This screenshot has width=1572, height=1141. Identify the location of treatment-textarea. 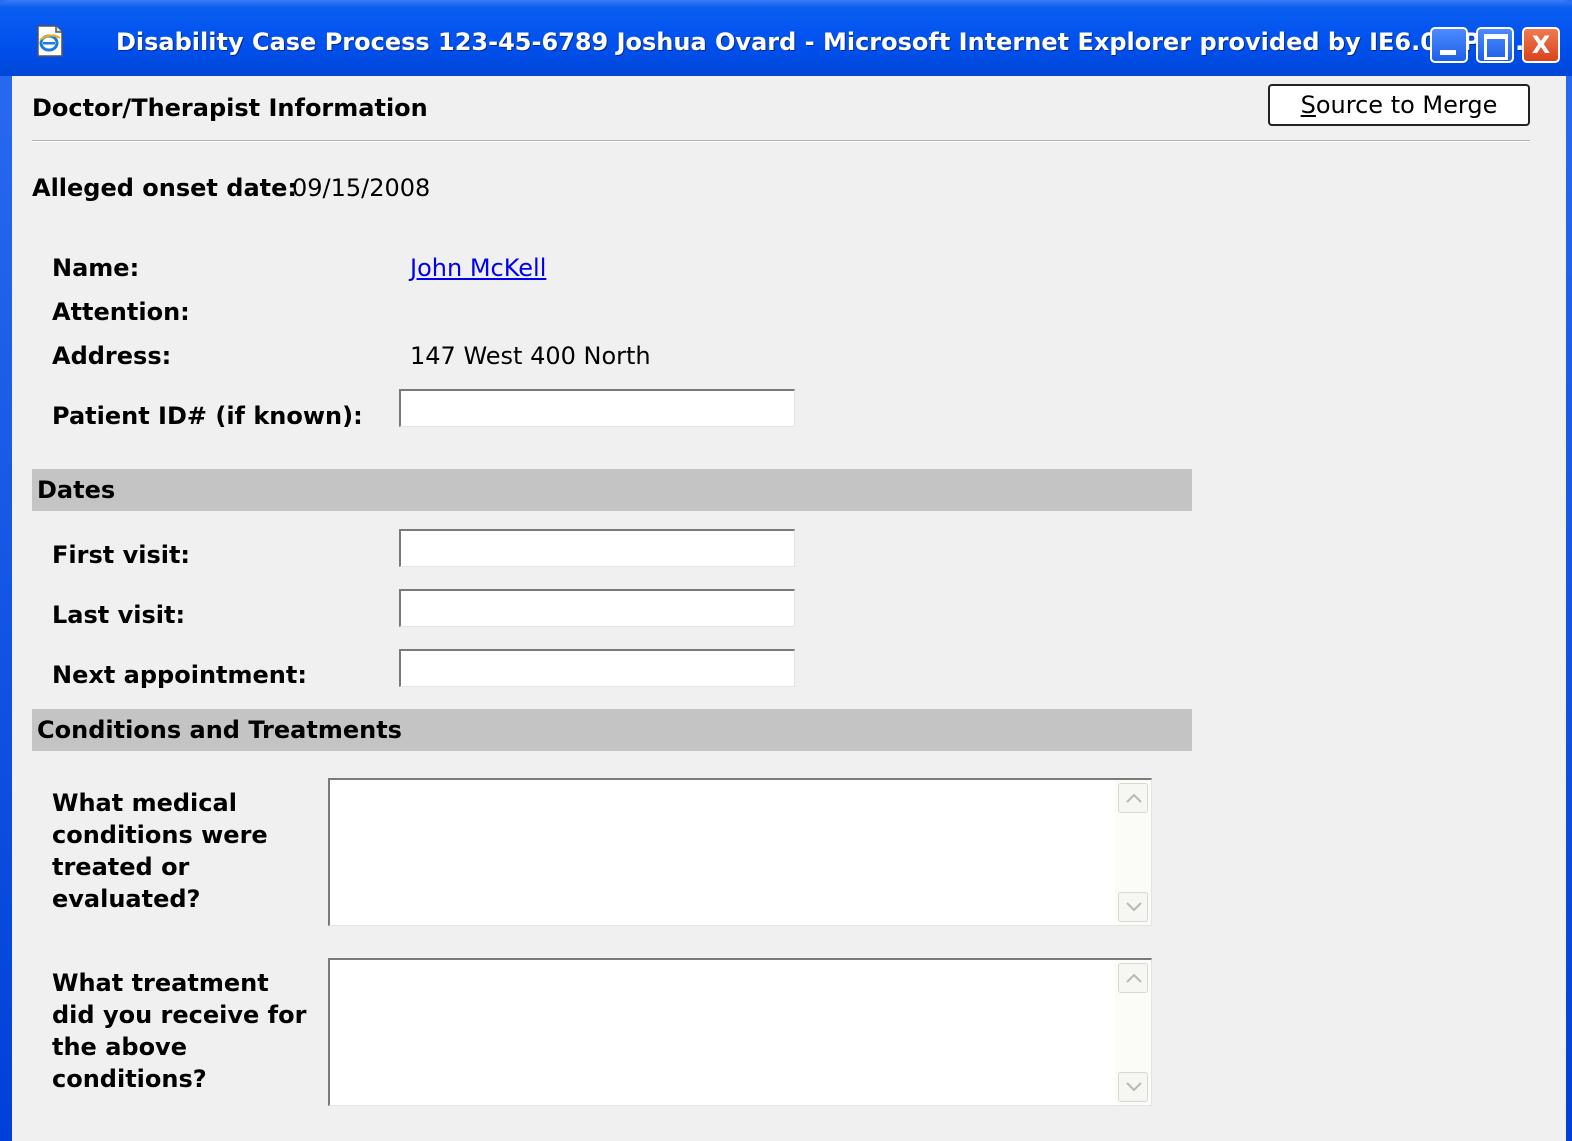
(740, 1032).